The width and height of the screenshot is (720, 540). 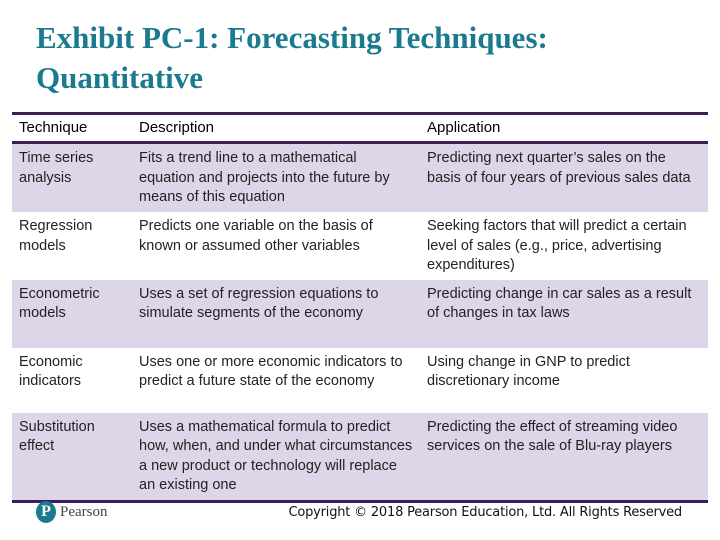 I want to click on pearson-logo-icon: P, so click(x=46, y=512).